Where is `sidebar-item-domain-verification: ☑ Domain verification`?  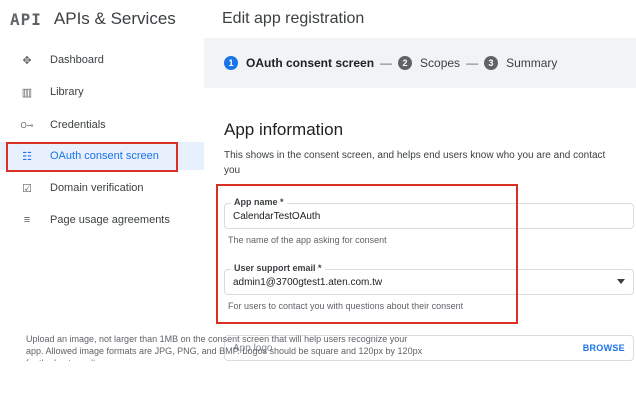 sidebar-item-domain-verification: ☑ Domain verification is located at coordinates (102, 188).